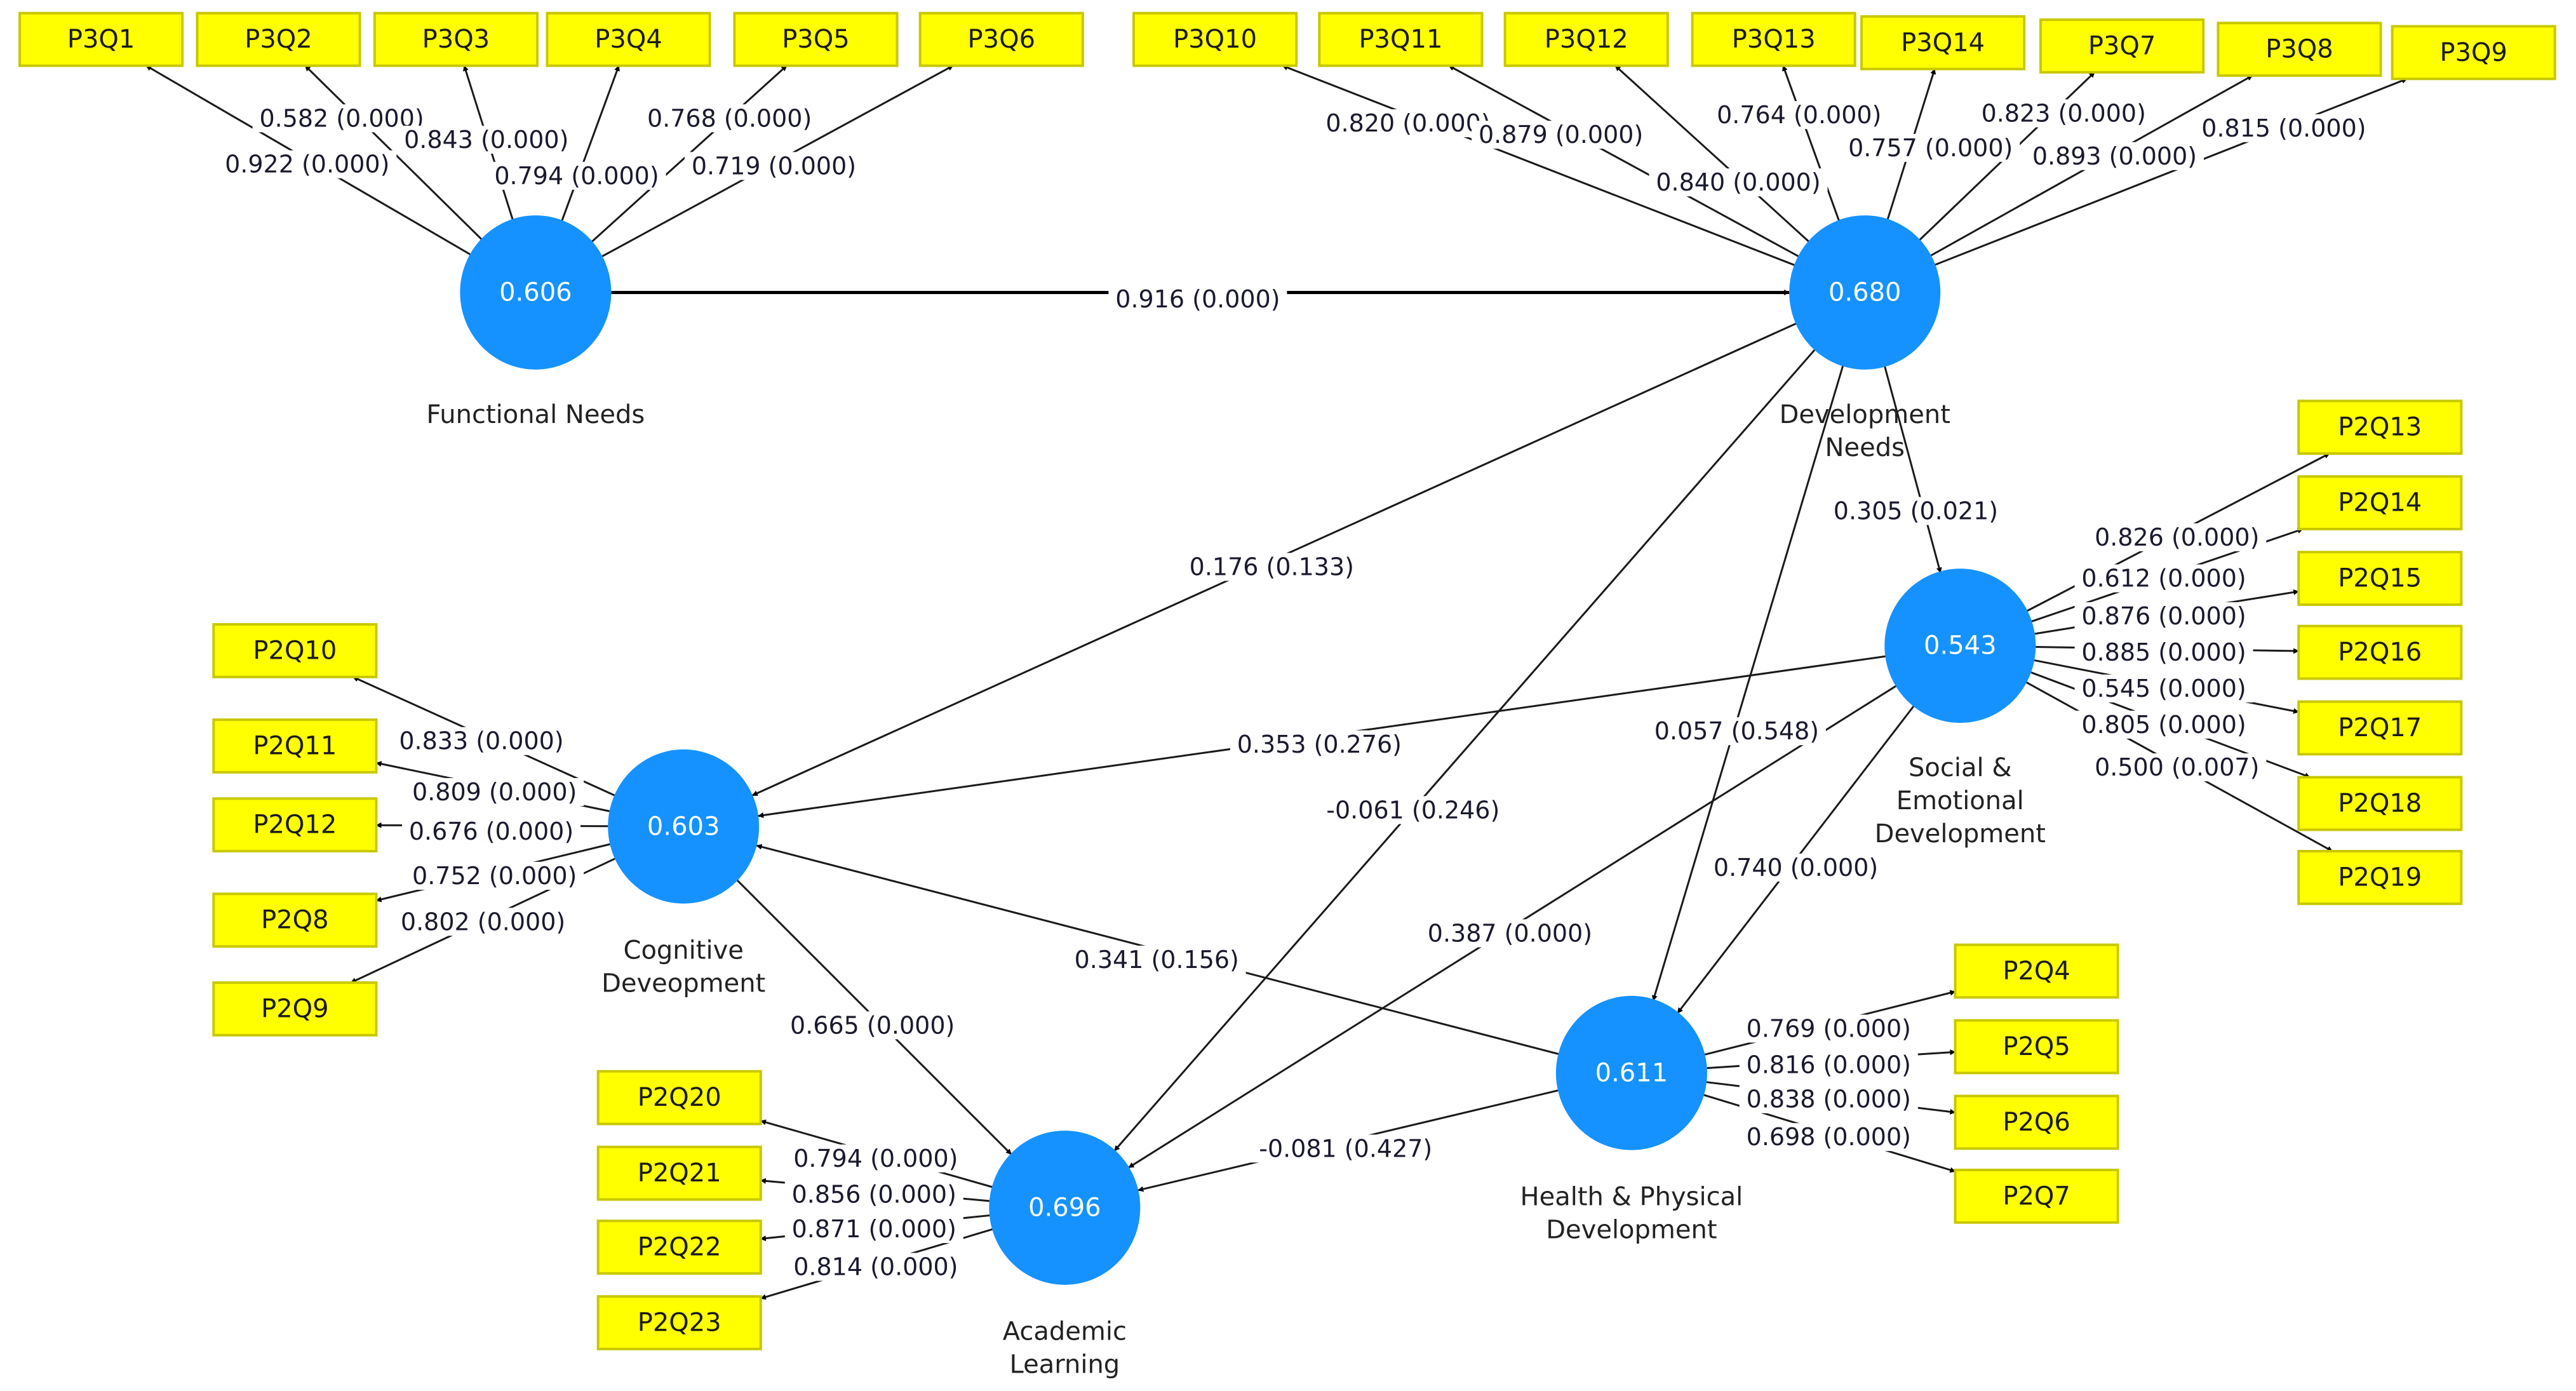  Describe the element at coordinates (278, 39) in the screenshot. I see `indicator-p3q2: P3Q2` at that location.